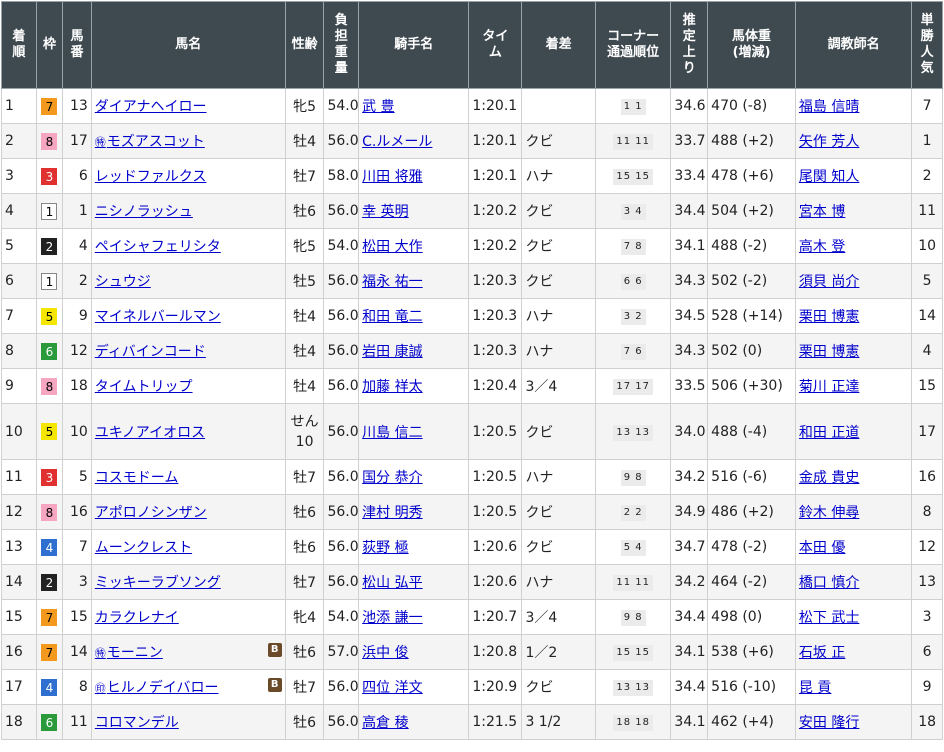  Describe the element at coordinates (341, 45) in the screenshot. I see `header-weight: 負担重量` at that location.